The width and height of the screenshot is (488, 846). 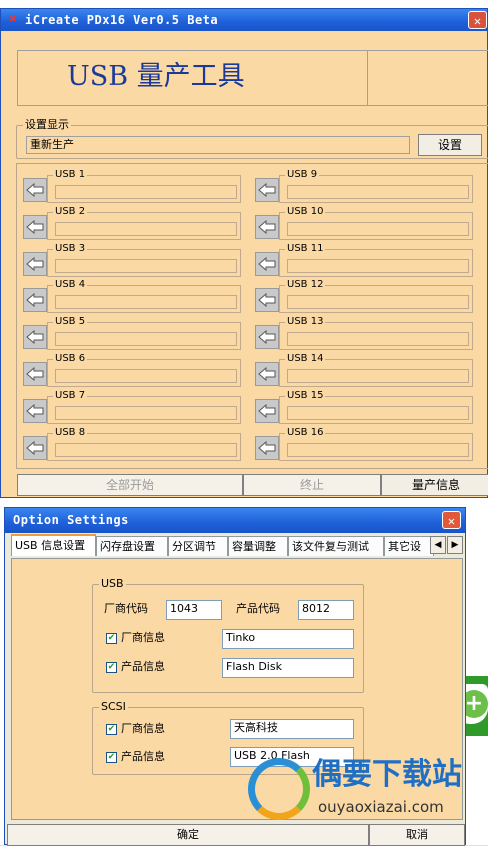 I want to click on scsi-vendor-info-field: 天高科技, so click(x=292, y=729).